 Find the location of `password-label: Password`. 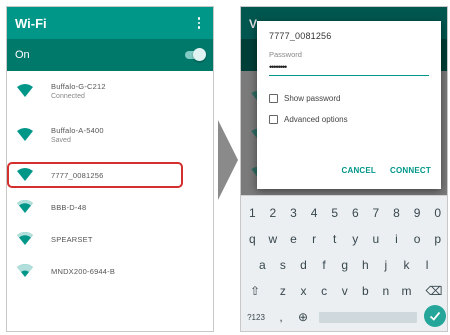

password-label: Password is located at coordinates (285, 54).